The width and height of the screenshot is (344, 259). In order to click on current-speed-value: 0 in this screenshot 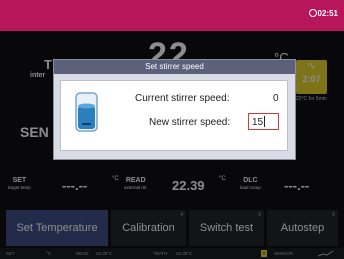, I will do `click(276, 98)`.